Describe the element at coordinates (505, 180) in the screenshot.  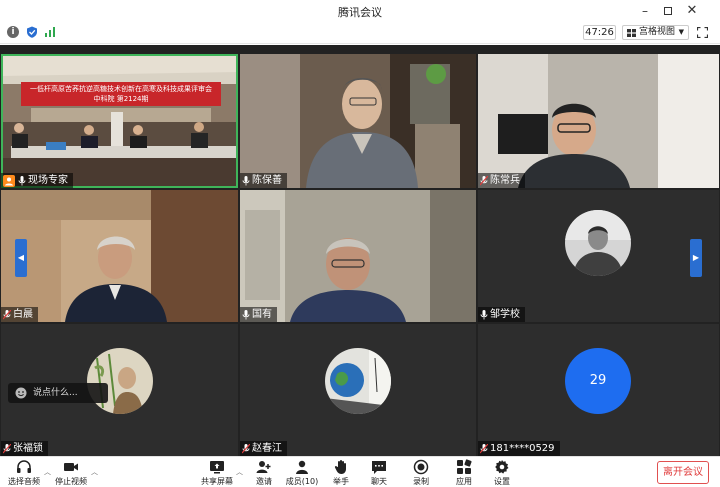
I see `participant-name: 陈常兵` at that location.